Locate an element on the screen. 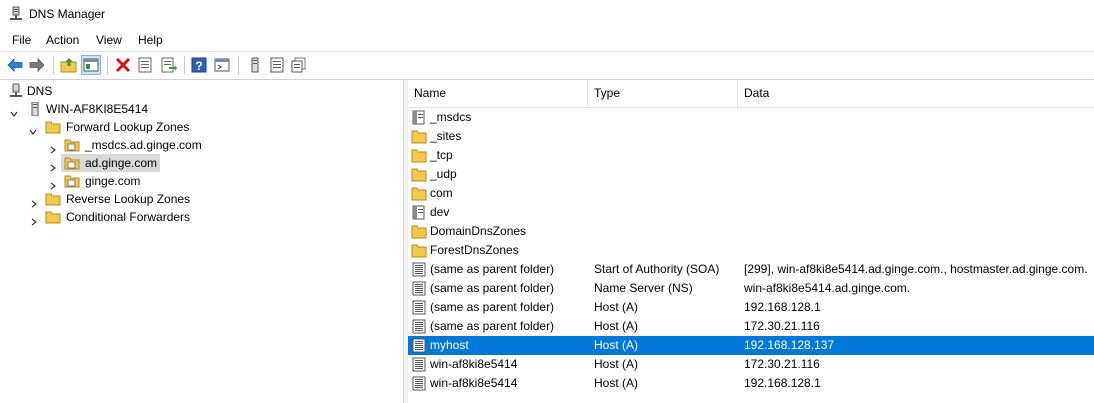 This screenshot has width=1094, height=403. dns-app-icon is located at coordinates (16, 14).